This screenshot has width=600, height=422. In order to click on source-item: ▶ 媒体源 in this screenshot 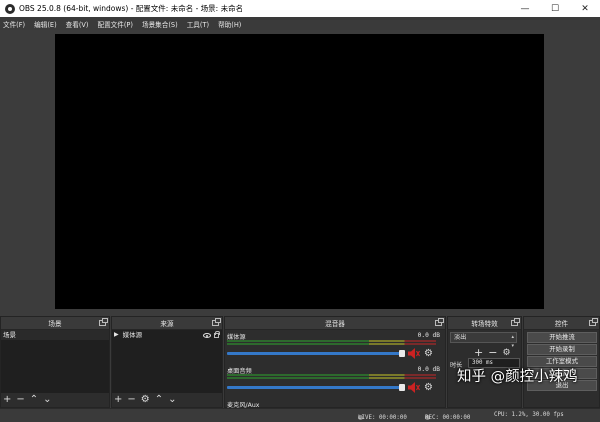, I will do `click(167, 335)`.